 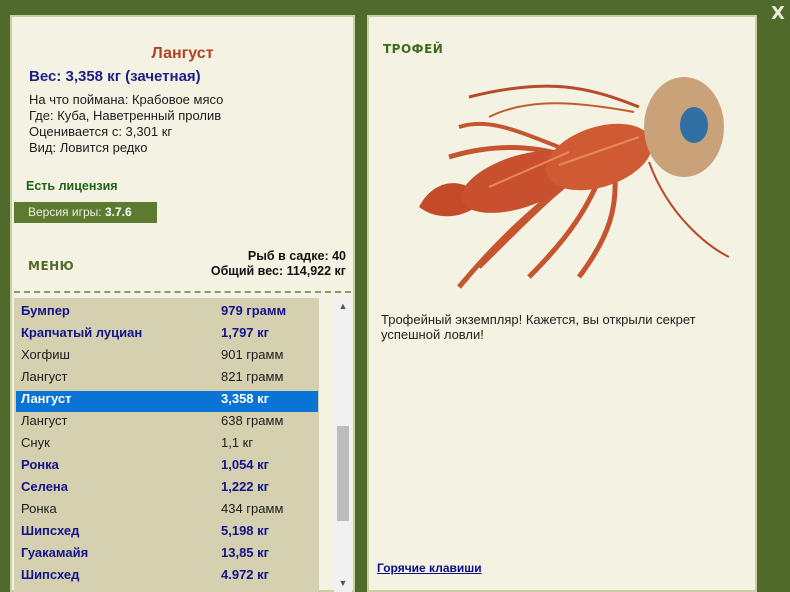 What do you see at coordinates (167, 577) in the screenshot?
I see `fish-list-row: Шипсхед 4.972 кг` at bounding box center [167, 577].